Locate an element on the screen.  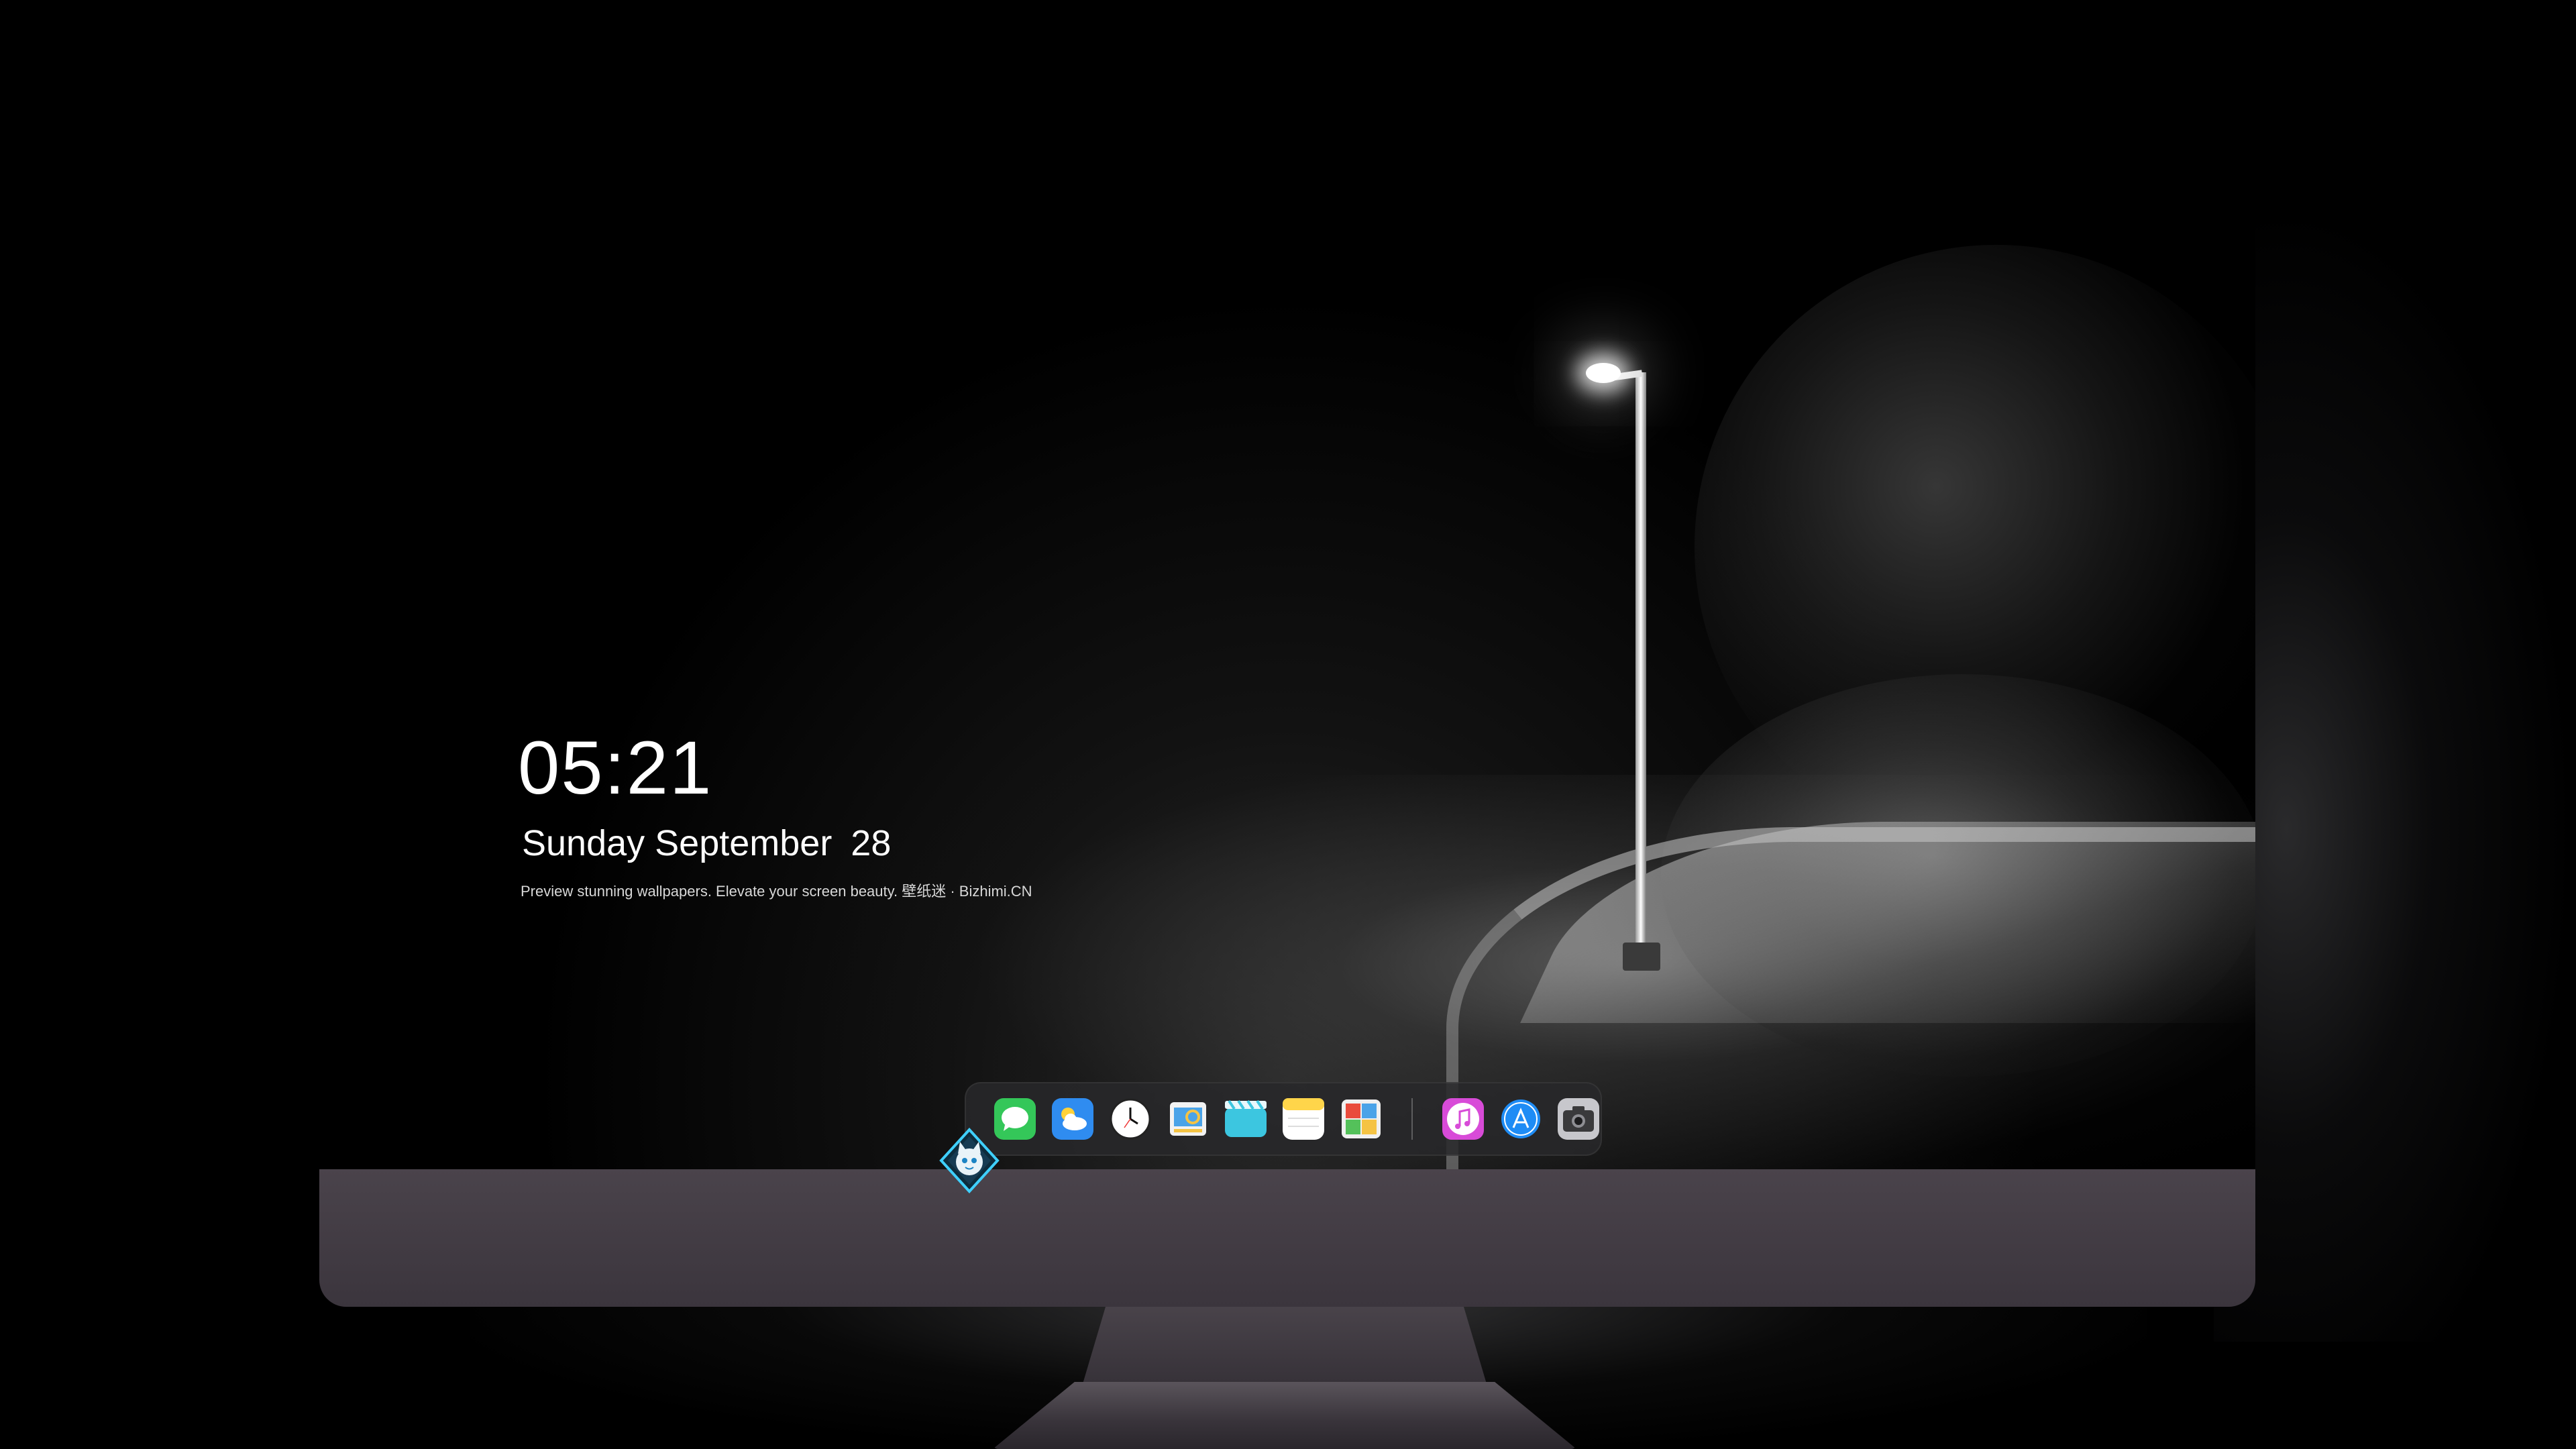
itunes-icon is located at coordinates (1463, 1119).